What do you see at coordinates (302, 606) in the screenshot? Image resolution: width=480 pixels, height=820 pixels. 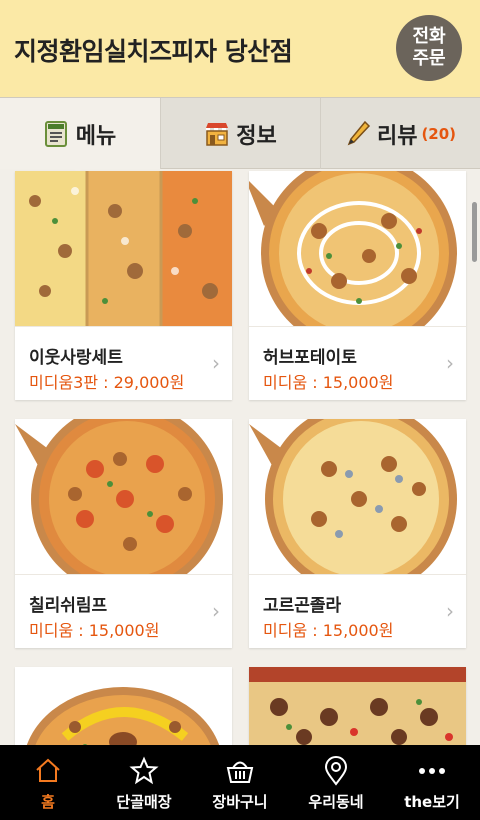 I see `menu-item-name: 고르곤졸라` at bounding box center [302, 606].